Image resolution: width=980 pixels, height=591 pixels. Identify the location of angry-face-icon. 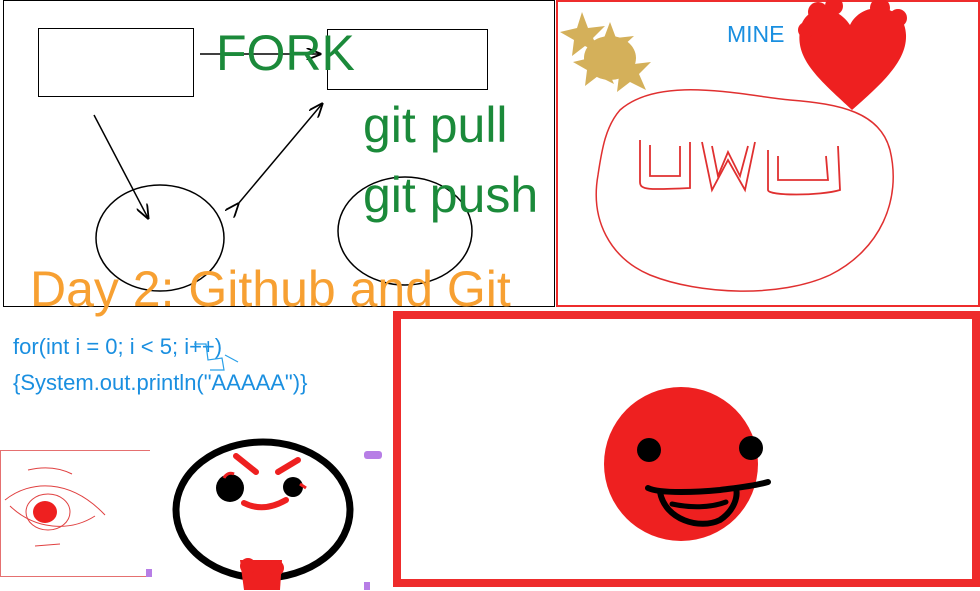
(263, 514).